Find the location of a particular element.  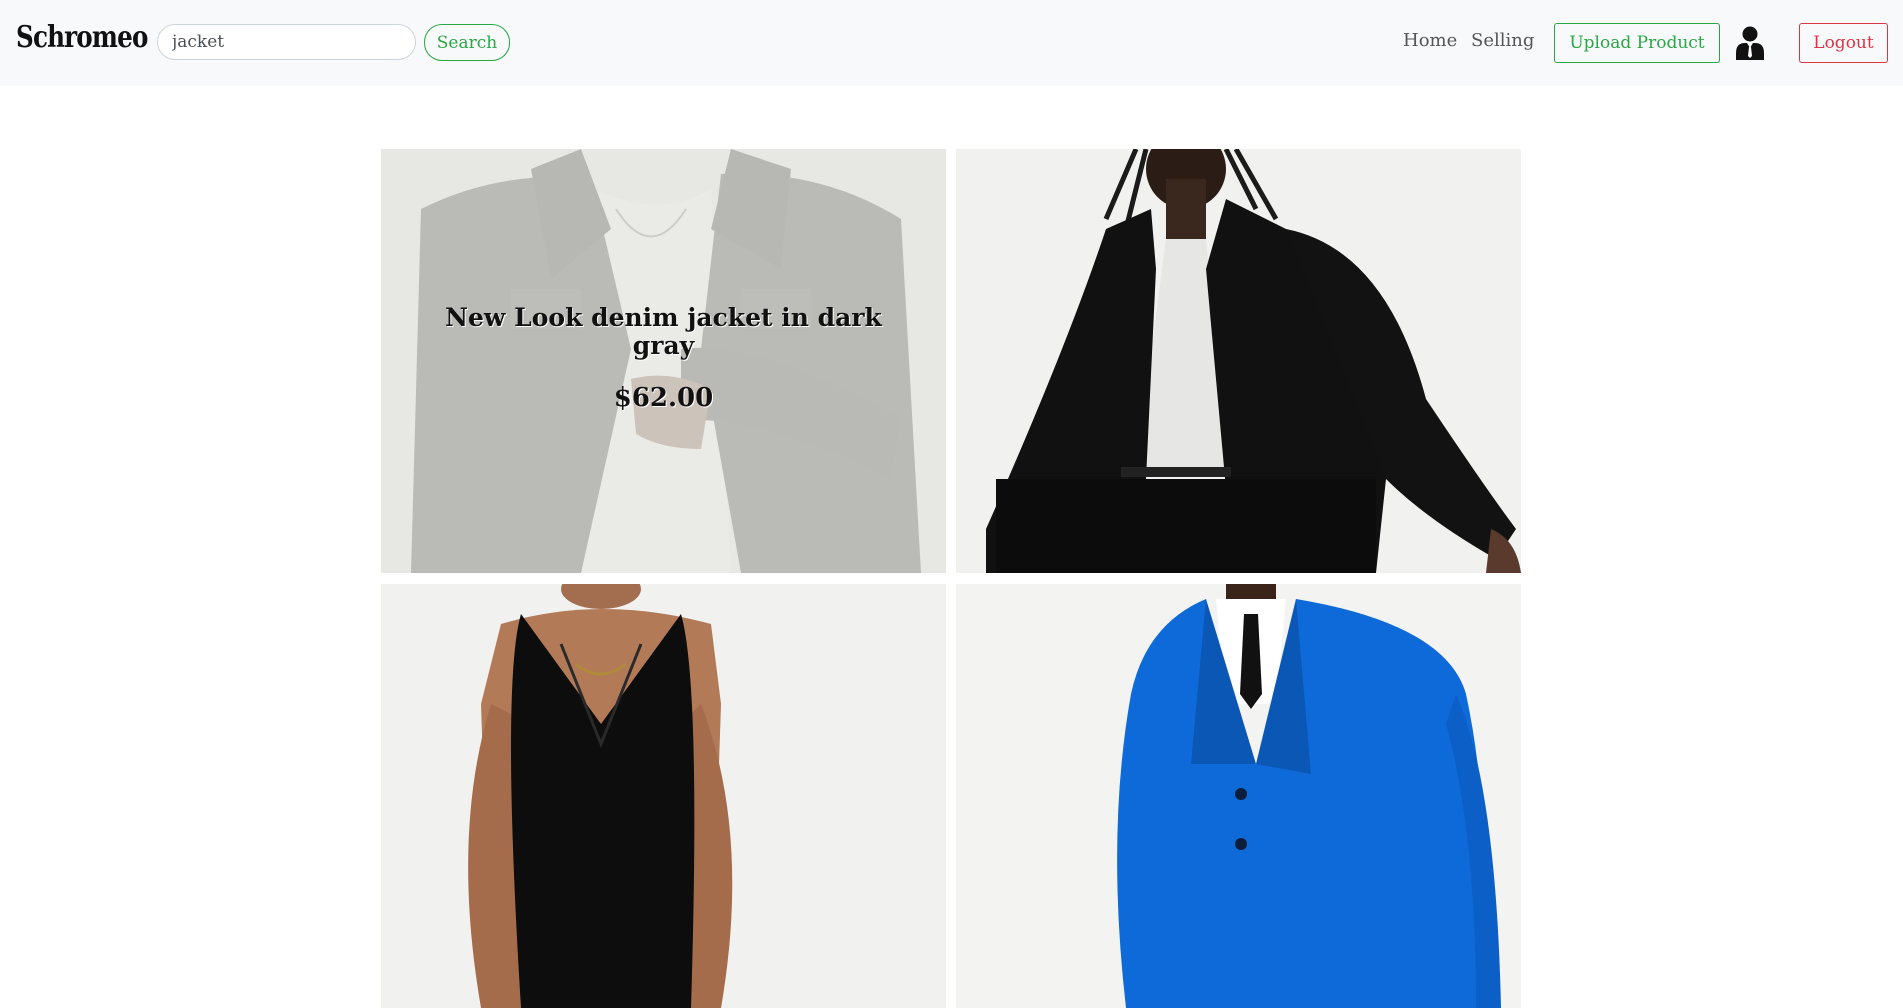

logout-button: Logout is located at coordinates (1843, 43).